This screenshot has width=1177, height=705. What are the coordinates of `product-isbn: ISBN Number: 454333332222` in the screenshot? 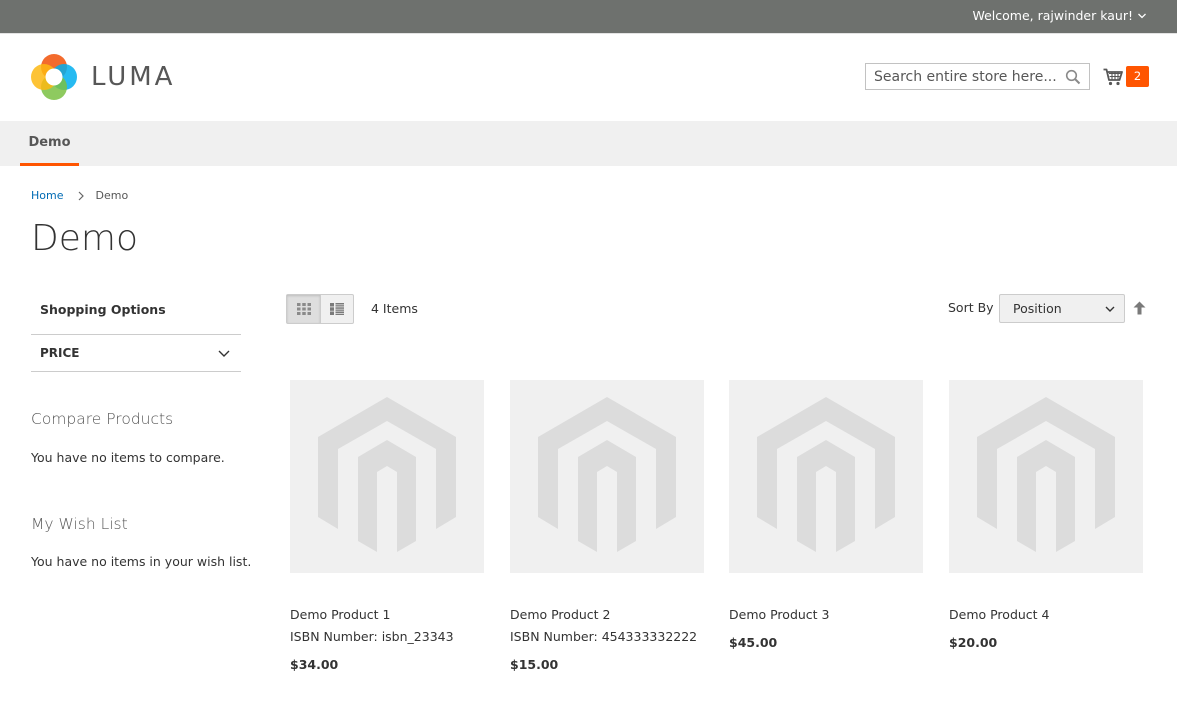 It's located at (604, 636).